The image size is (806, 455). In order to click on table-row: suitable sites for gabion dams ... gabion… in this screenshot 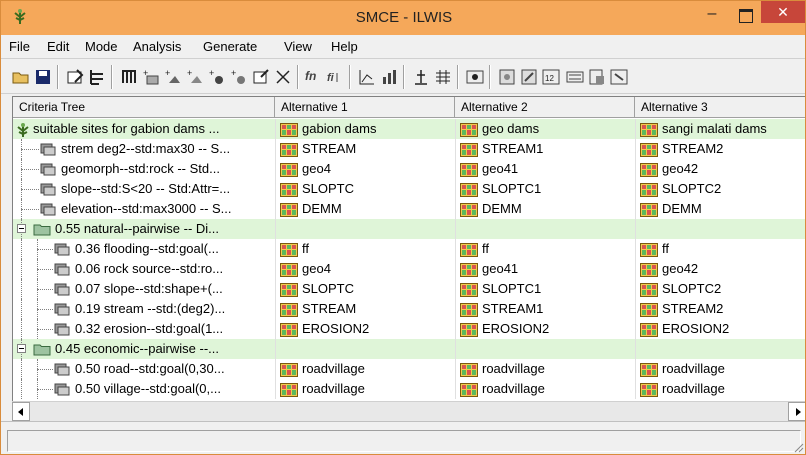, I will do `click(409, 129)`.